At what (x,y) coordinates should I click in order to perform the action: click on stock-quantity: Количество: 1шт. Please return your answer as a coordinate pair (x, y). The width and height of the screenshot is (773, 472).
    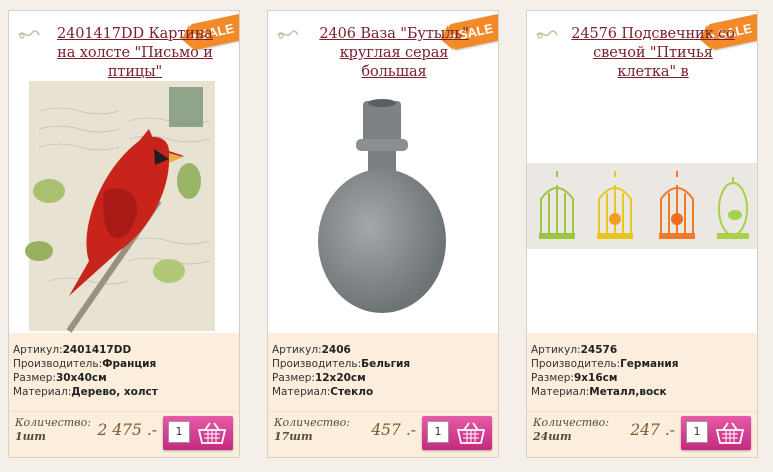
    Looking at the image, I should click on (53, 429).